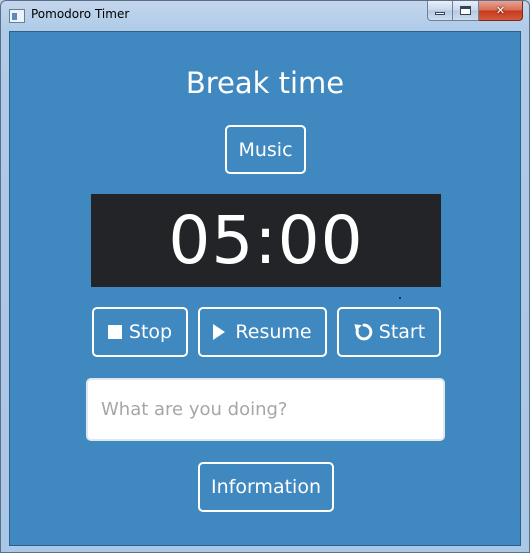 Image resolution: width=530 pixels, height=553 pixels. What do you see at coordinates (440, 11) in the screenshot?
I see `minimize-button` at bounding box center [440, 11].